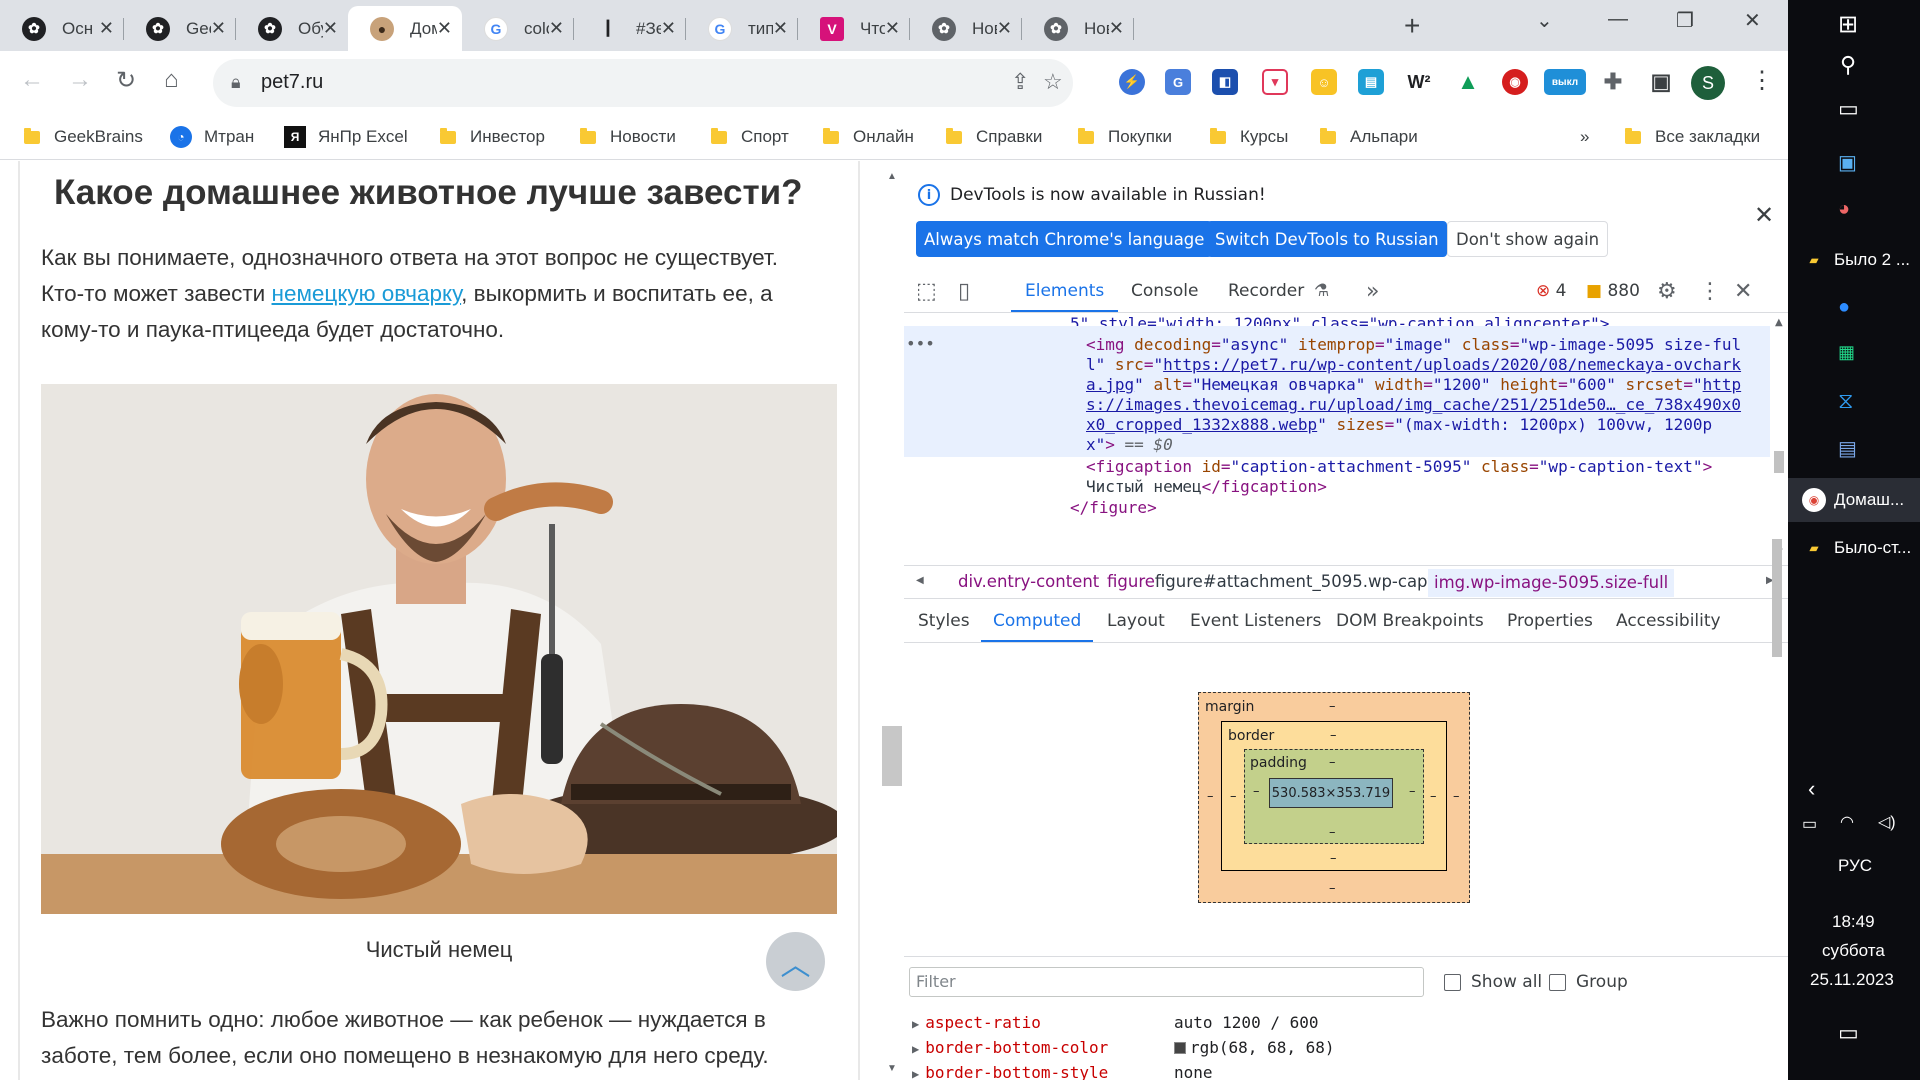 The height and width of the screenshot is (1080, 1920). I want to click on wifi-icon: ◠, so click(1847, 822).